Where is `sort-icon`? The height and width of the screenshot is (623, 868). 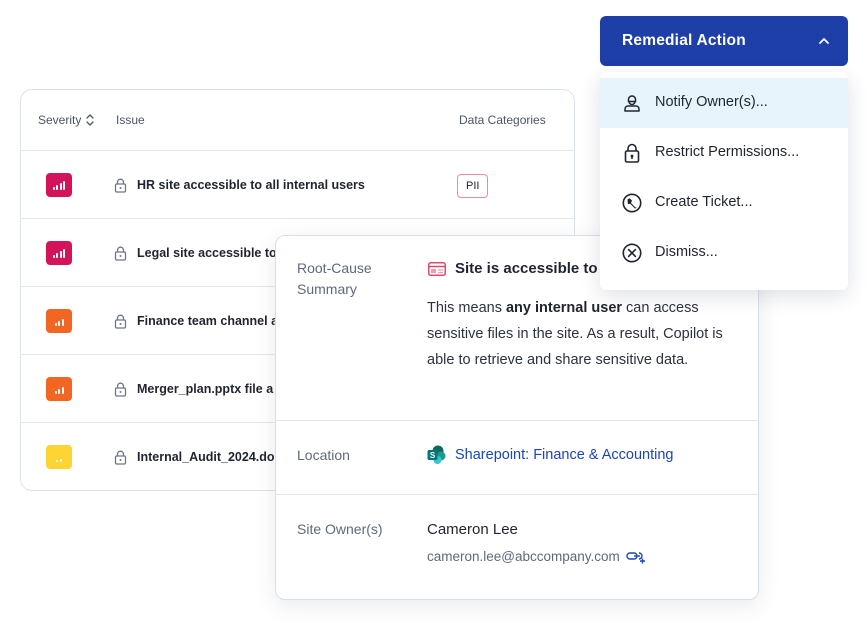
sort-icon is located at coordinates (90, 120).